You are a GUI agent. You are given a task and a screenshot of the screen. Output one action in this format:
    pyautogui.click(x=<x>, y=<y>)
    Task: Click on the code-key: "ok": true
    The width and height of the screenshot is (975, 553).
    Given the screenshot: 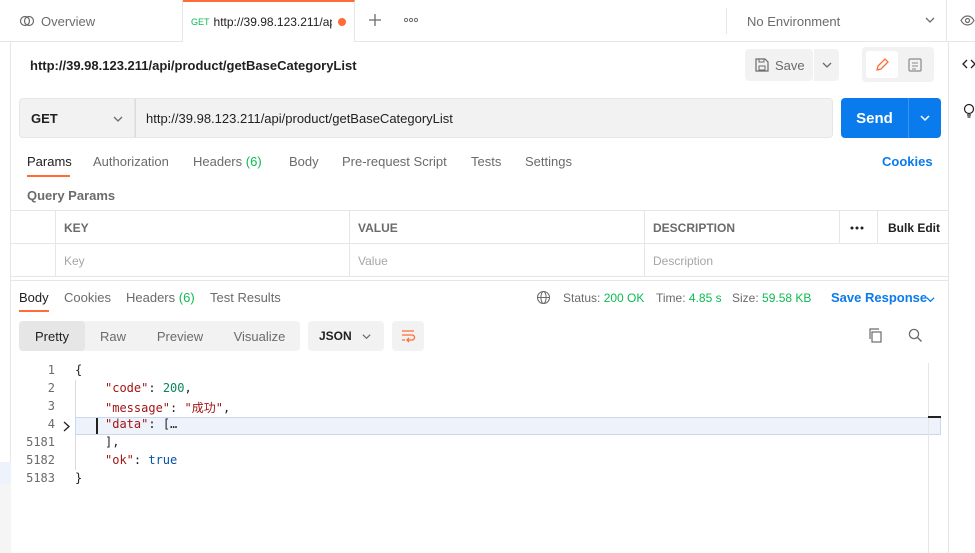 What is the action you would take?
    pyautogui.click(x=141, y=460)
    